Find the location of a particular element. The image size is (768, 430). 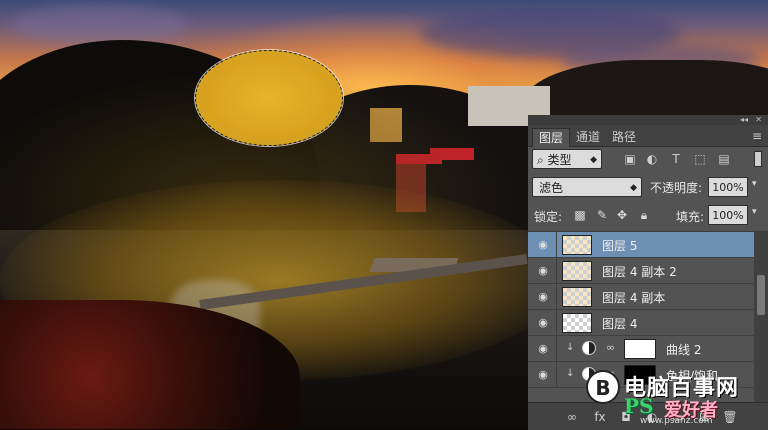

lock-position-icon: ✥ is located at coordinates (622, 215).